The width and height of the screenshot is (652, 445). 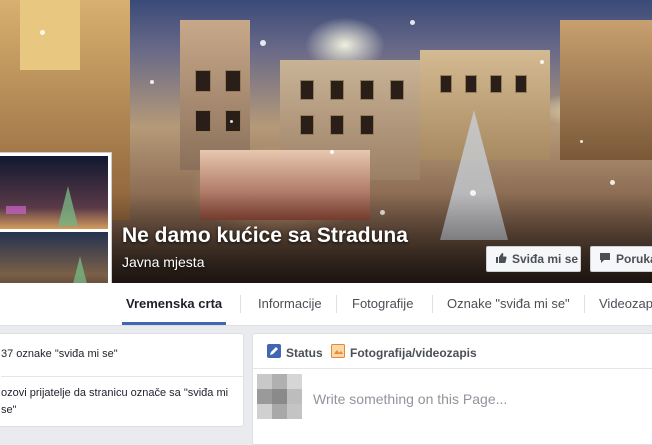 I want to click on thumbs-up-icon, so click(x=501, y=259).